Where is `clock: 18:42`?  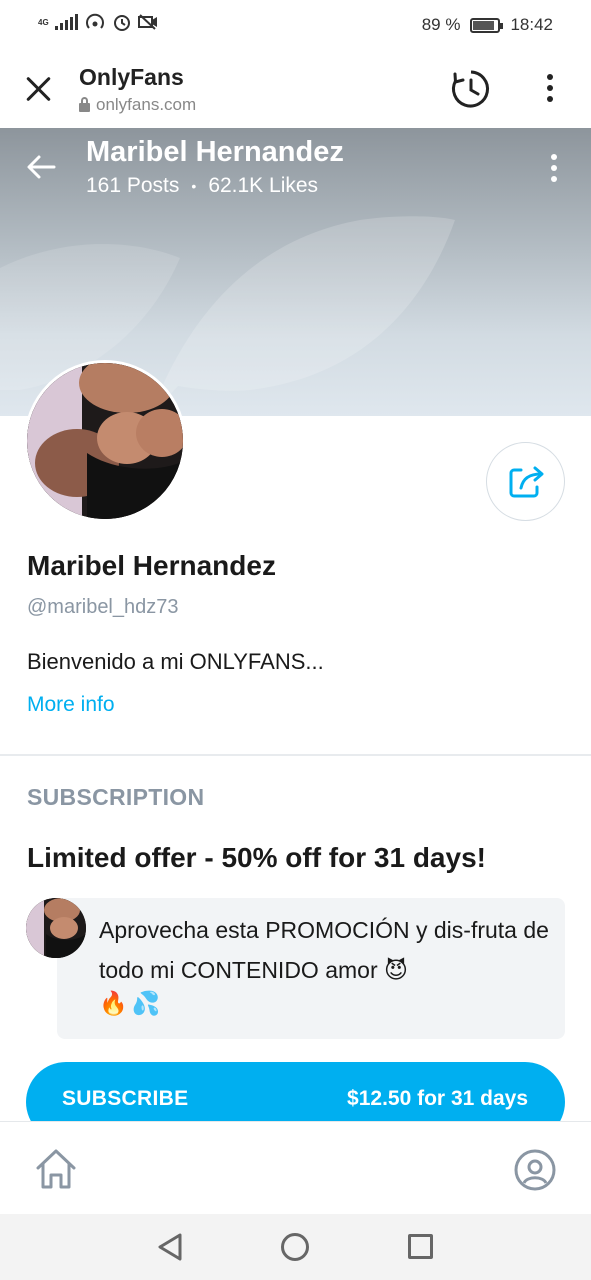
clock: 18:42 is located at coordinates (531, 24).